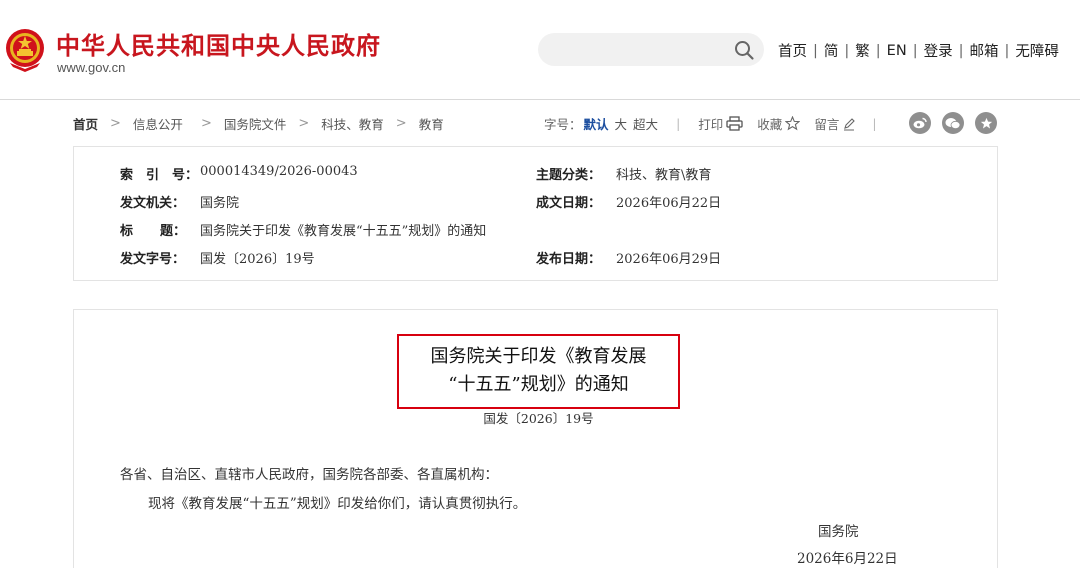 The image size is (1080, 568). Describe the element at coordinates (793, 123) in the screenshot. I see `star-outline-icon` at that location.